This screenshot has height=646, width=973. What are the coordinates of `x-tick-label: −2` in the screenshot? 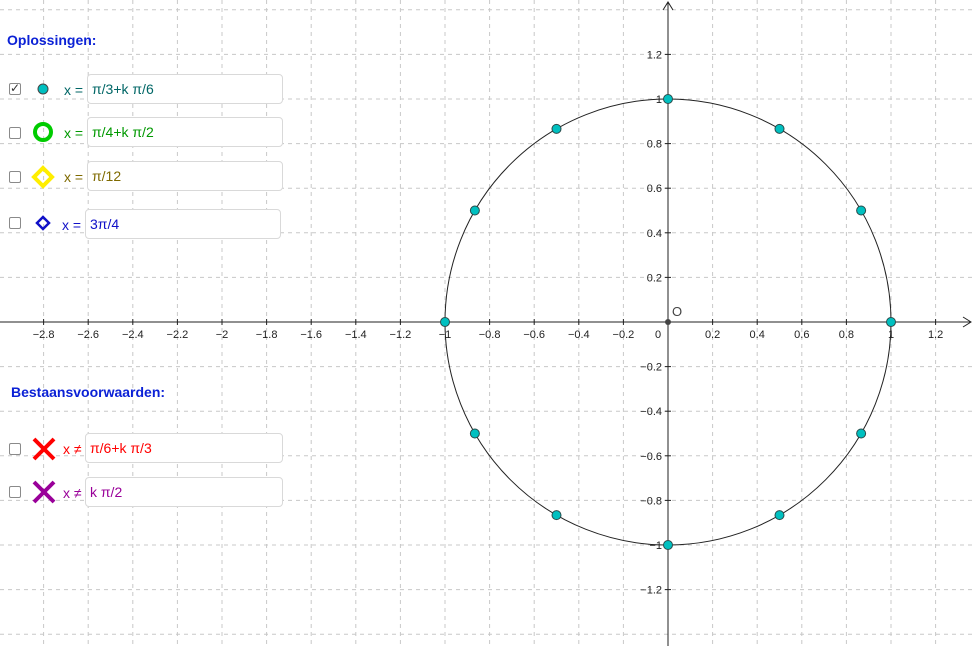 It's located at (222, 335).